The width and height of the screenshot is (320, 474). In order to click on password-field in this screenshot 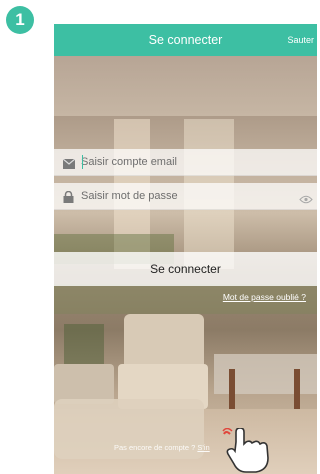, I will do `click(185, 196)`.